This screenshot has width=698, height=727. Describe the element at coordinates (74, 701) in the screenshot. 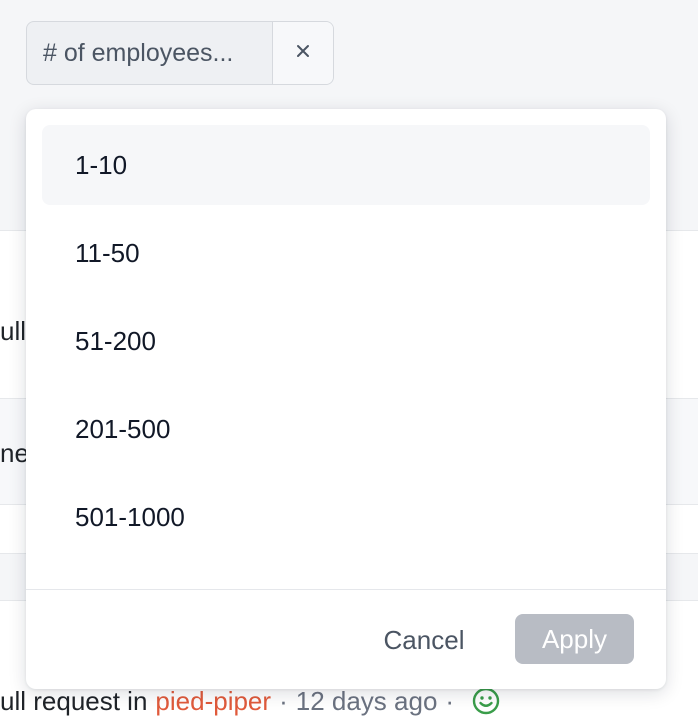

I see `activity-text: ull request in` at that location.